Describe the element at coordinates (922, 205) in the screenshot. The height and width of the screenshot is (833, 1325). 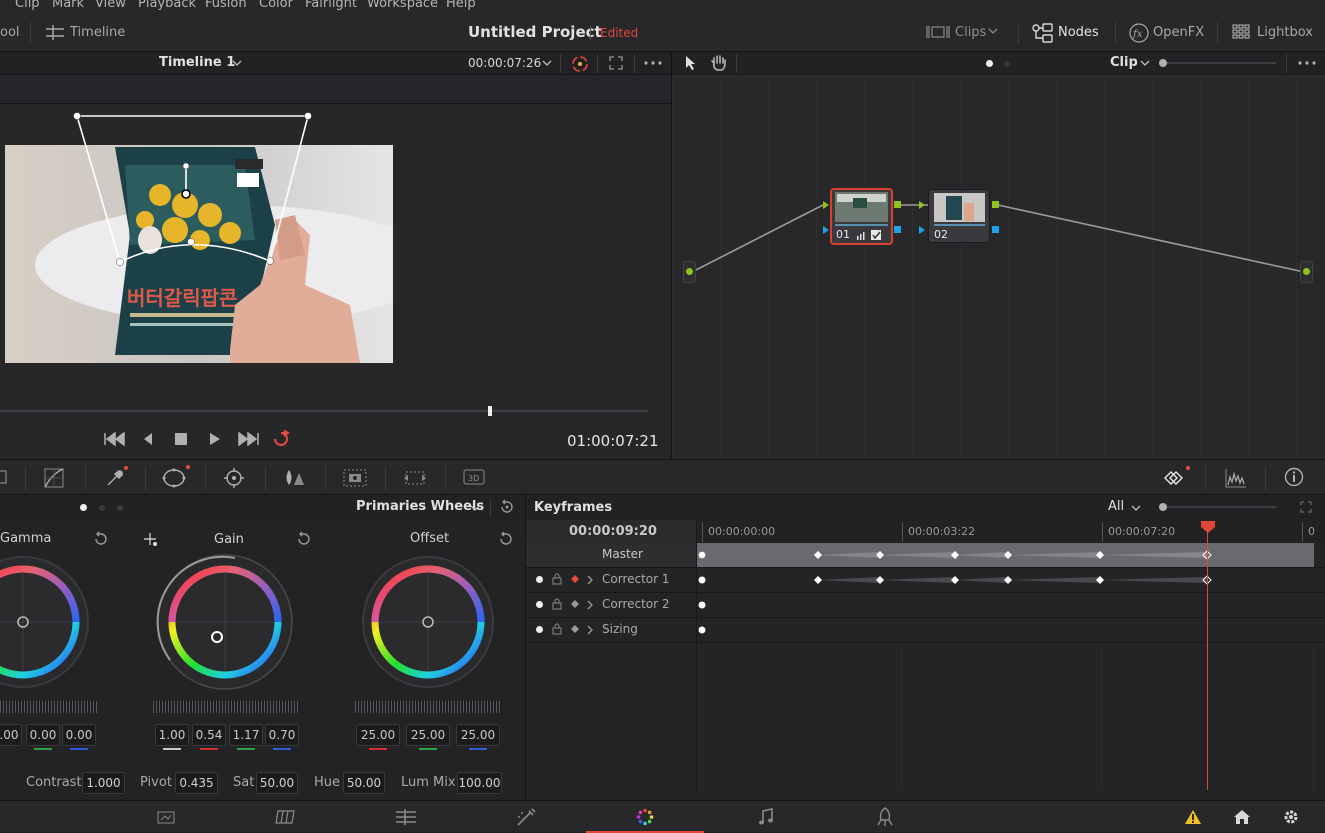
I see `node-input-rgb` at that location.